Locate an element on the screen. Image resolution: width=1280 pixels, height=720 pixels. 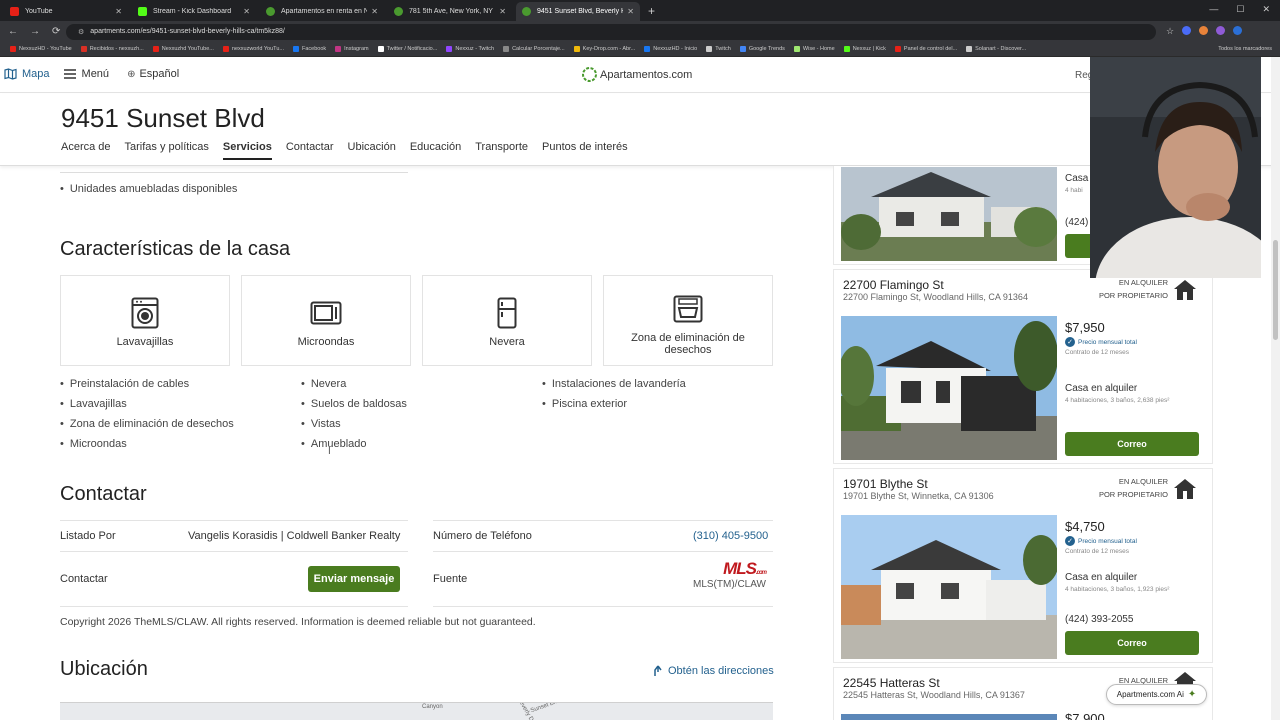
feature-list-empty is located at coordinates (662, 444).